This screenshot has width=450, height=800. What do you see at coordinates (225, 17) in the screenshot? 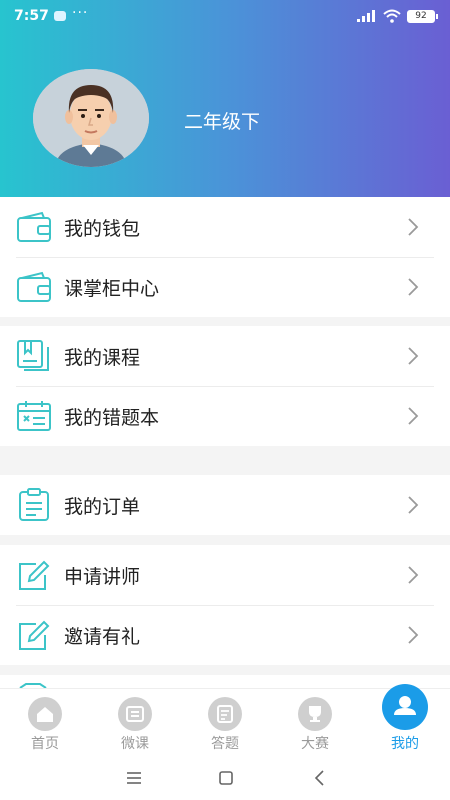
I see `status-bar: 7:57 ··· 92` at bounding box center [225, 17].